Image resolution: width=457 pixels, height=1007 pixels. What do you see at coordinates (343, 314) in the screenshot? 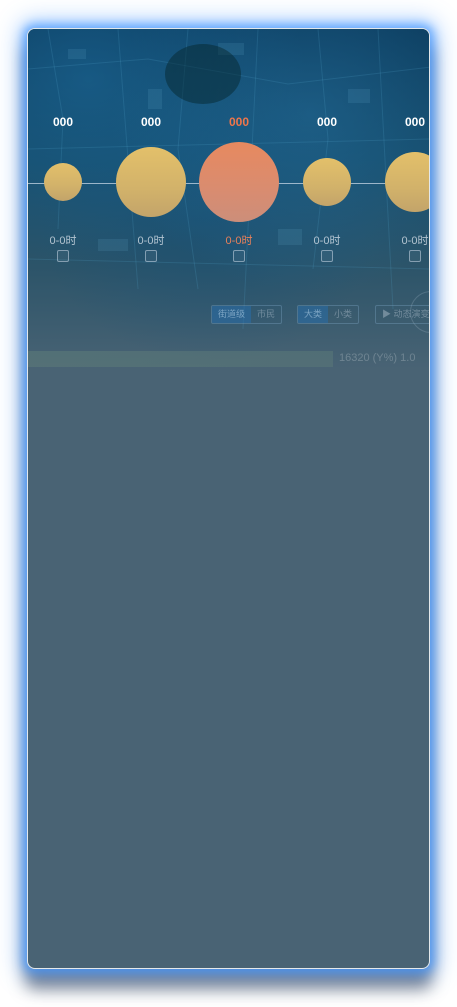
I see `toggle-option-minor: 小类` at bounding box center [343, 314].